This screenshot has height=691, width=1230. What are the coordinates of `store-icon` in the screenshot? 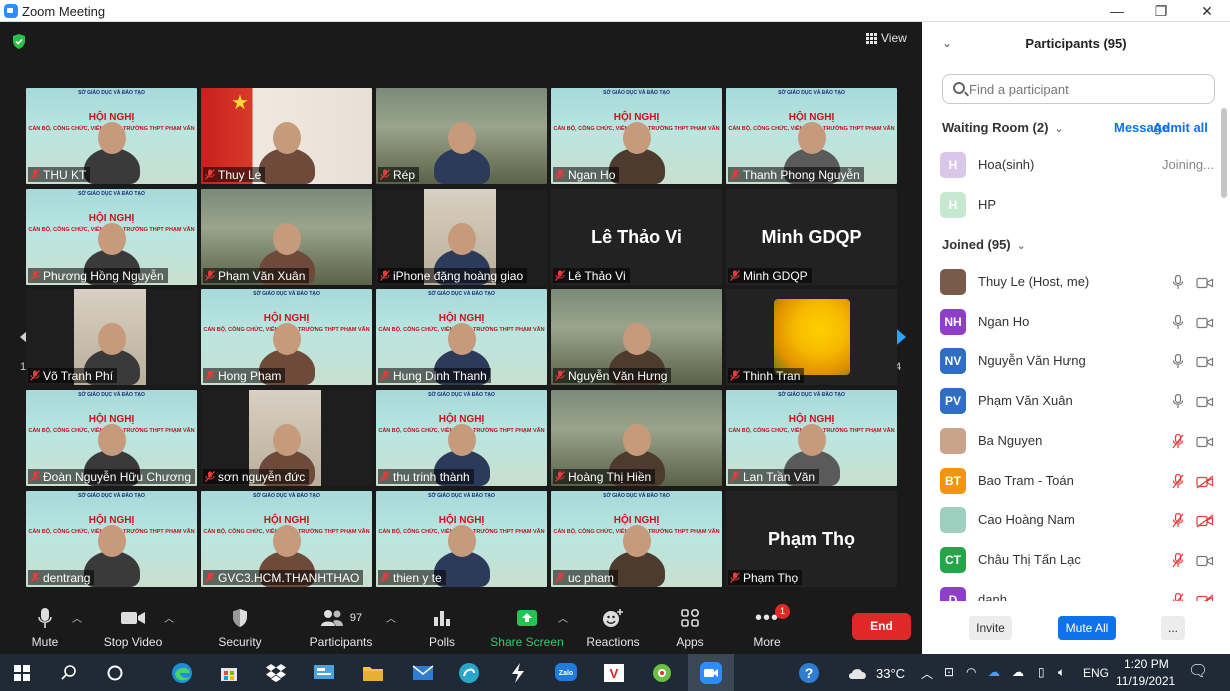 It's located at (229, 673).